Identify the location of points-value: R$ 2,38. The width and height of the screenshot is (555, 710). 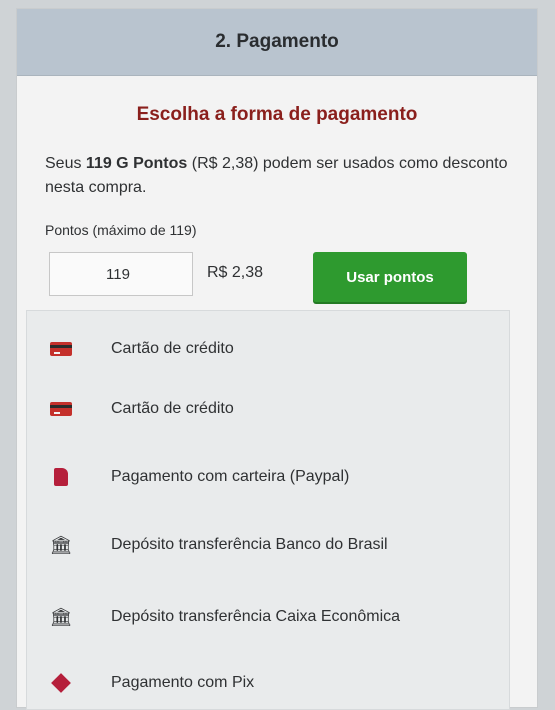
(235, 272).